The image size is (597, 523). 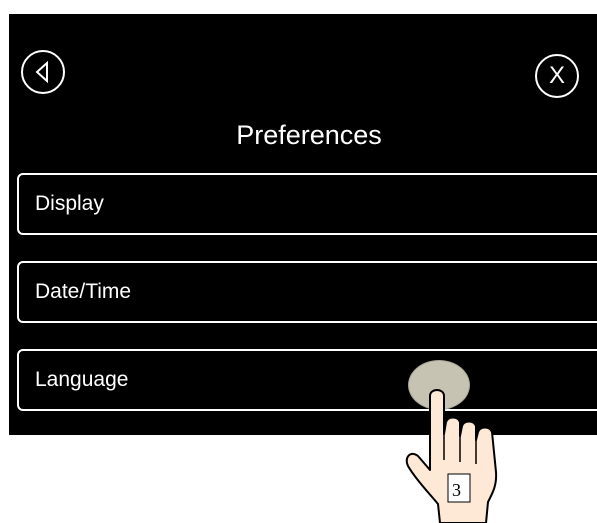 I want to click on menu-item-label: Language, so click(x=82, y=379).